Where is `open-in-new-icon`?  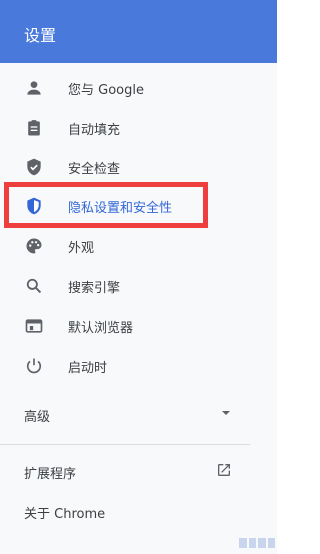
open-in-new-icon is located at coordinates (224, 472).